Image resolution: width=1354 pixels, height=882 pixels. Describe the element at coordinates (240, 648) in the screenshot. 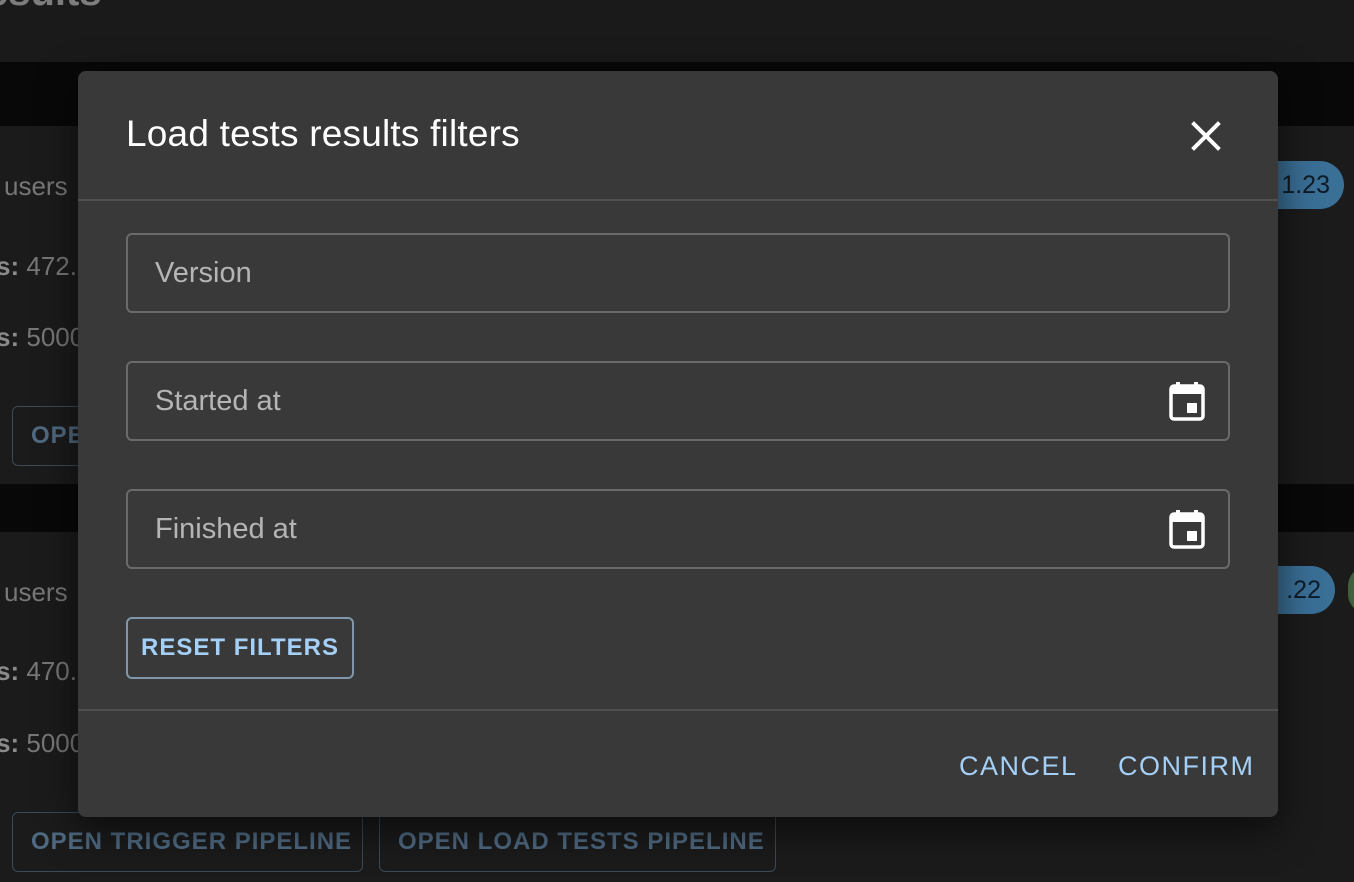

I see `reset-filters-button: RESET FILTERS` at that location.